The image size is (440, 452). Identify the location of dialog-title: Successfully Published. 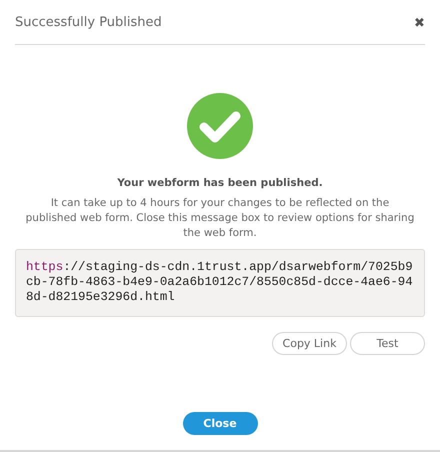
(88, 22).